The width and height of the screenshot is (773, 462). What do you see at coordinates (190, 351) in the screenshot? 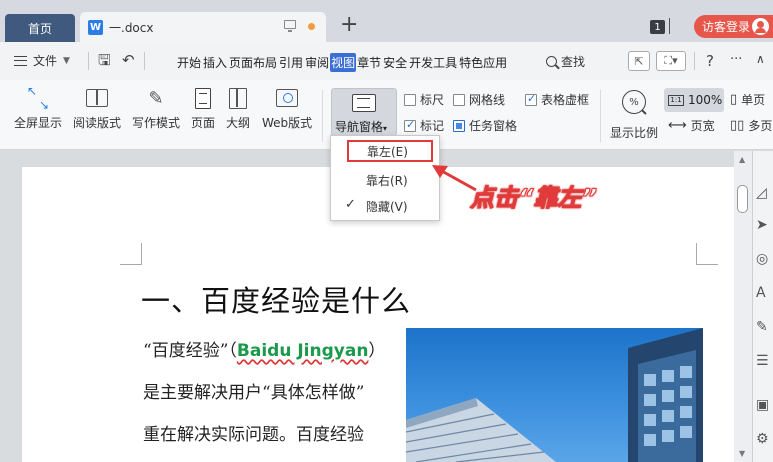
I see `text-run: “百度经验”（` at bounding box center [190, 351].